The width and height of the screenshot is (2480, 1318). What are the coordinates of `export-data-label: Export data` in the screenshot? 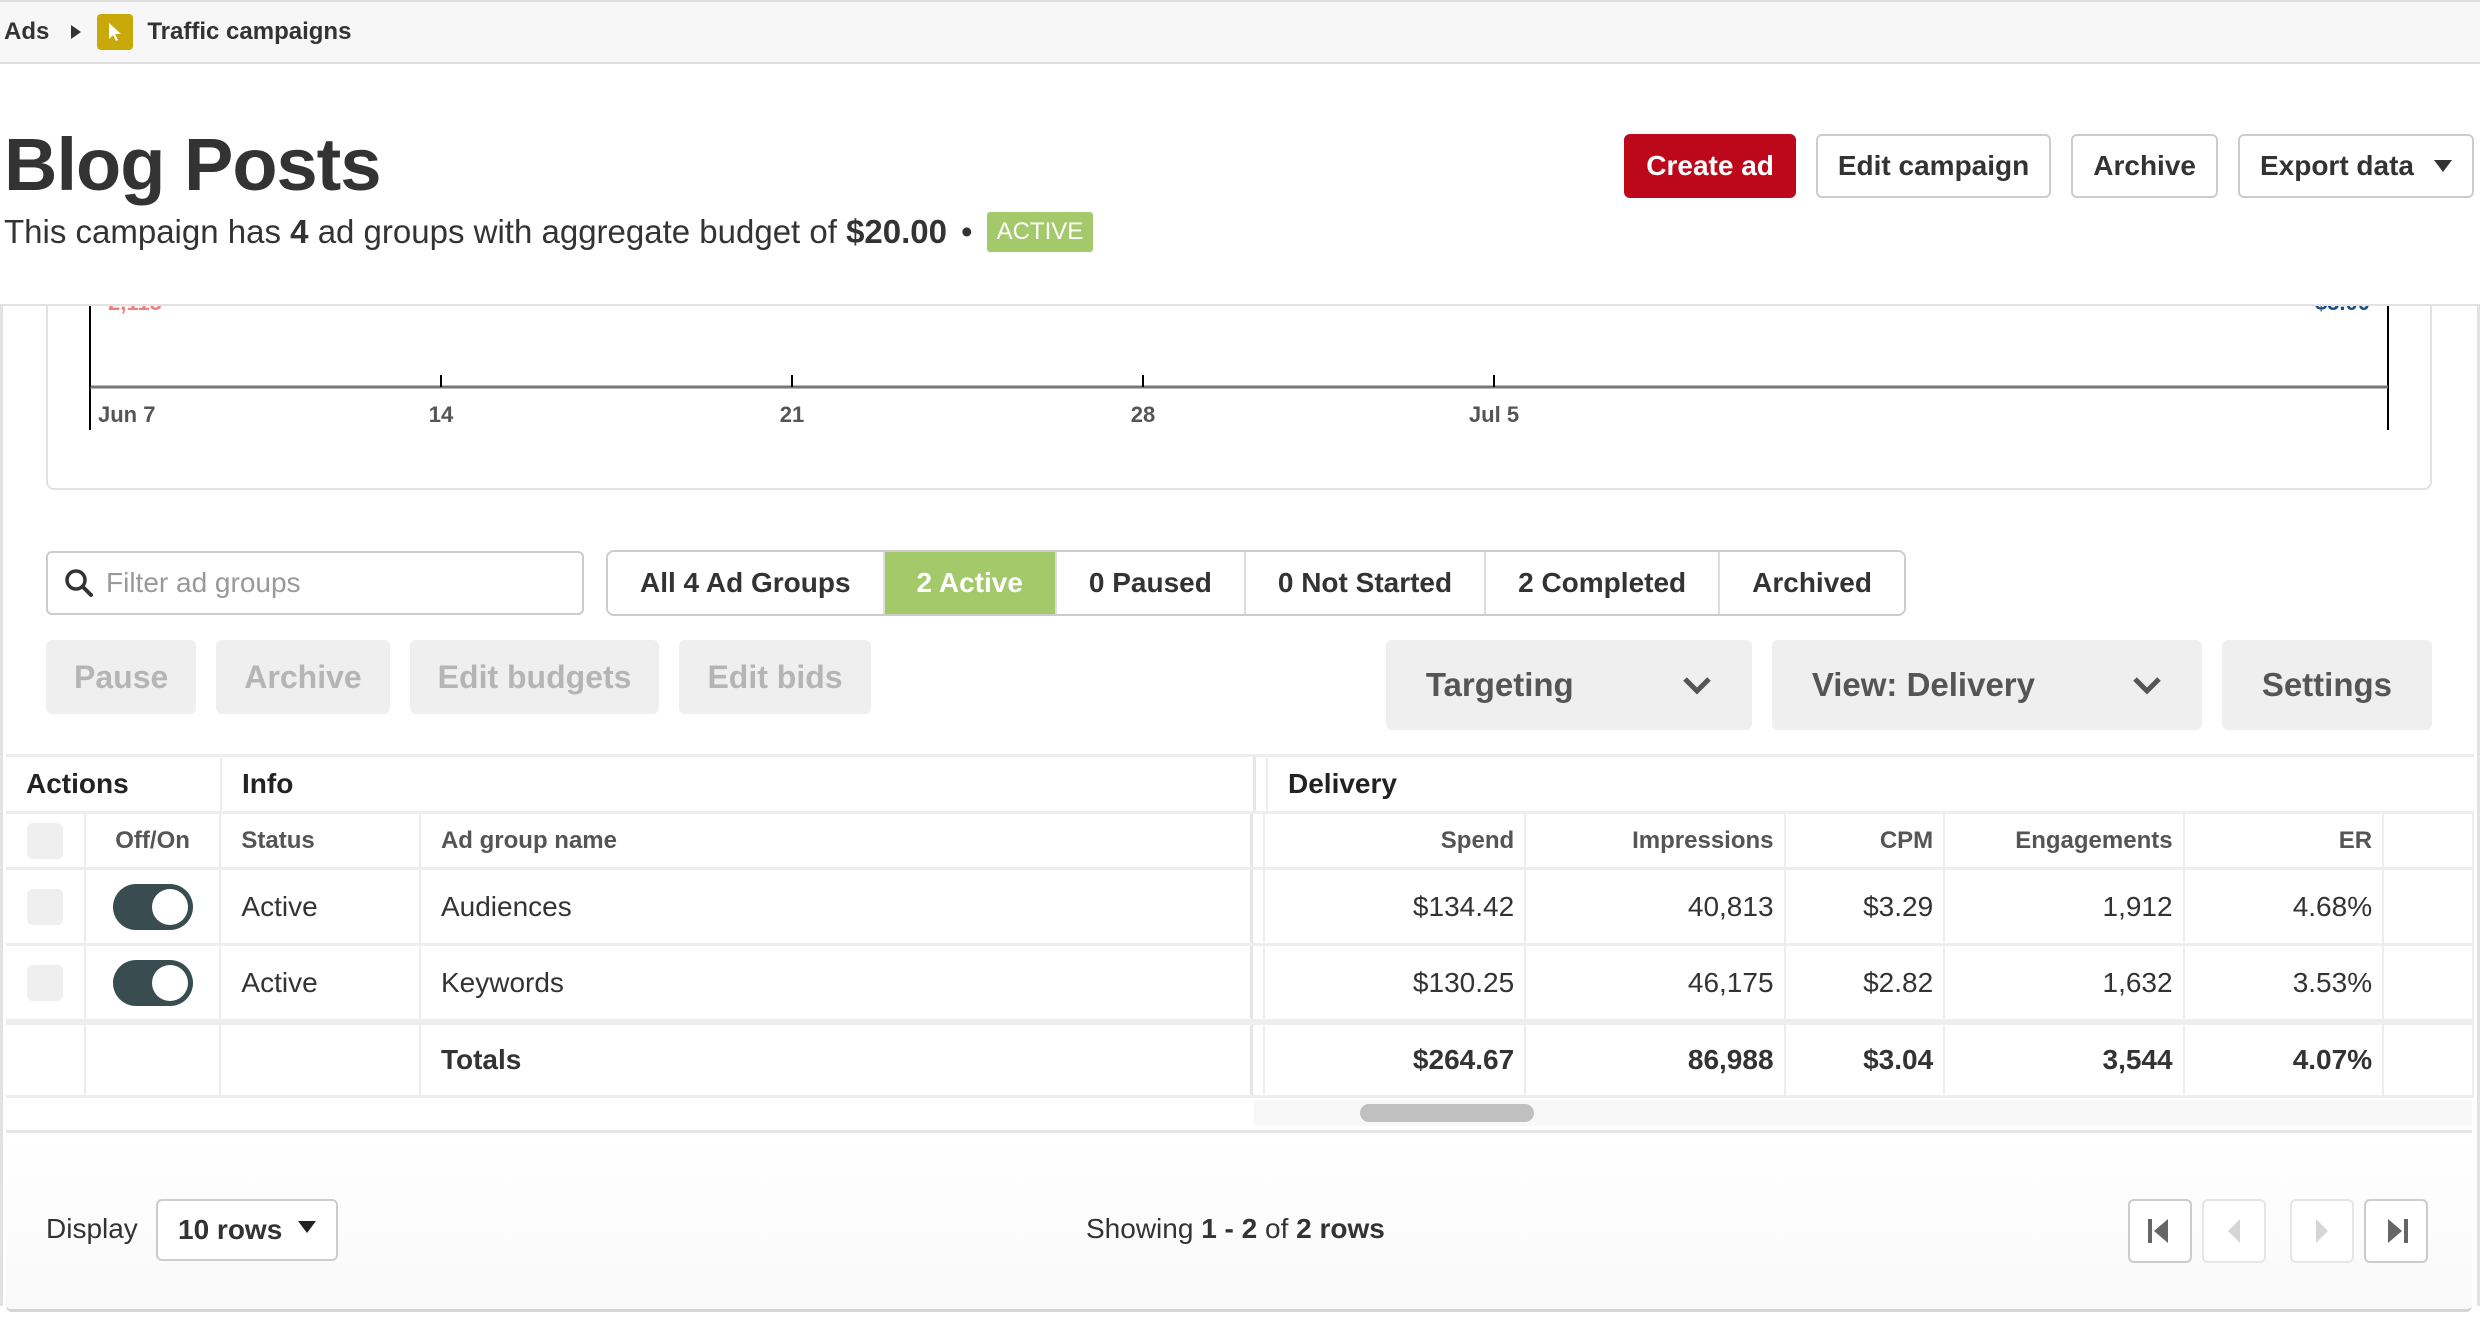 It's located at (2336, 165).